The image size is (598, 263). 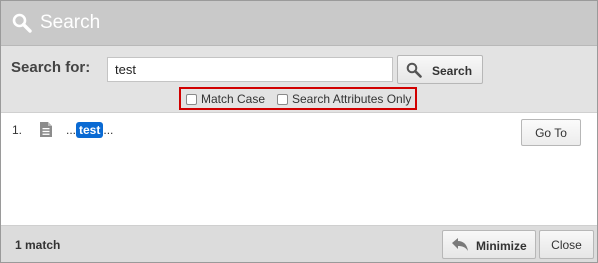 I want to click on match-highlight: test, so click(x=90, y=130).